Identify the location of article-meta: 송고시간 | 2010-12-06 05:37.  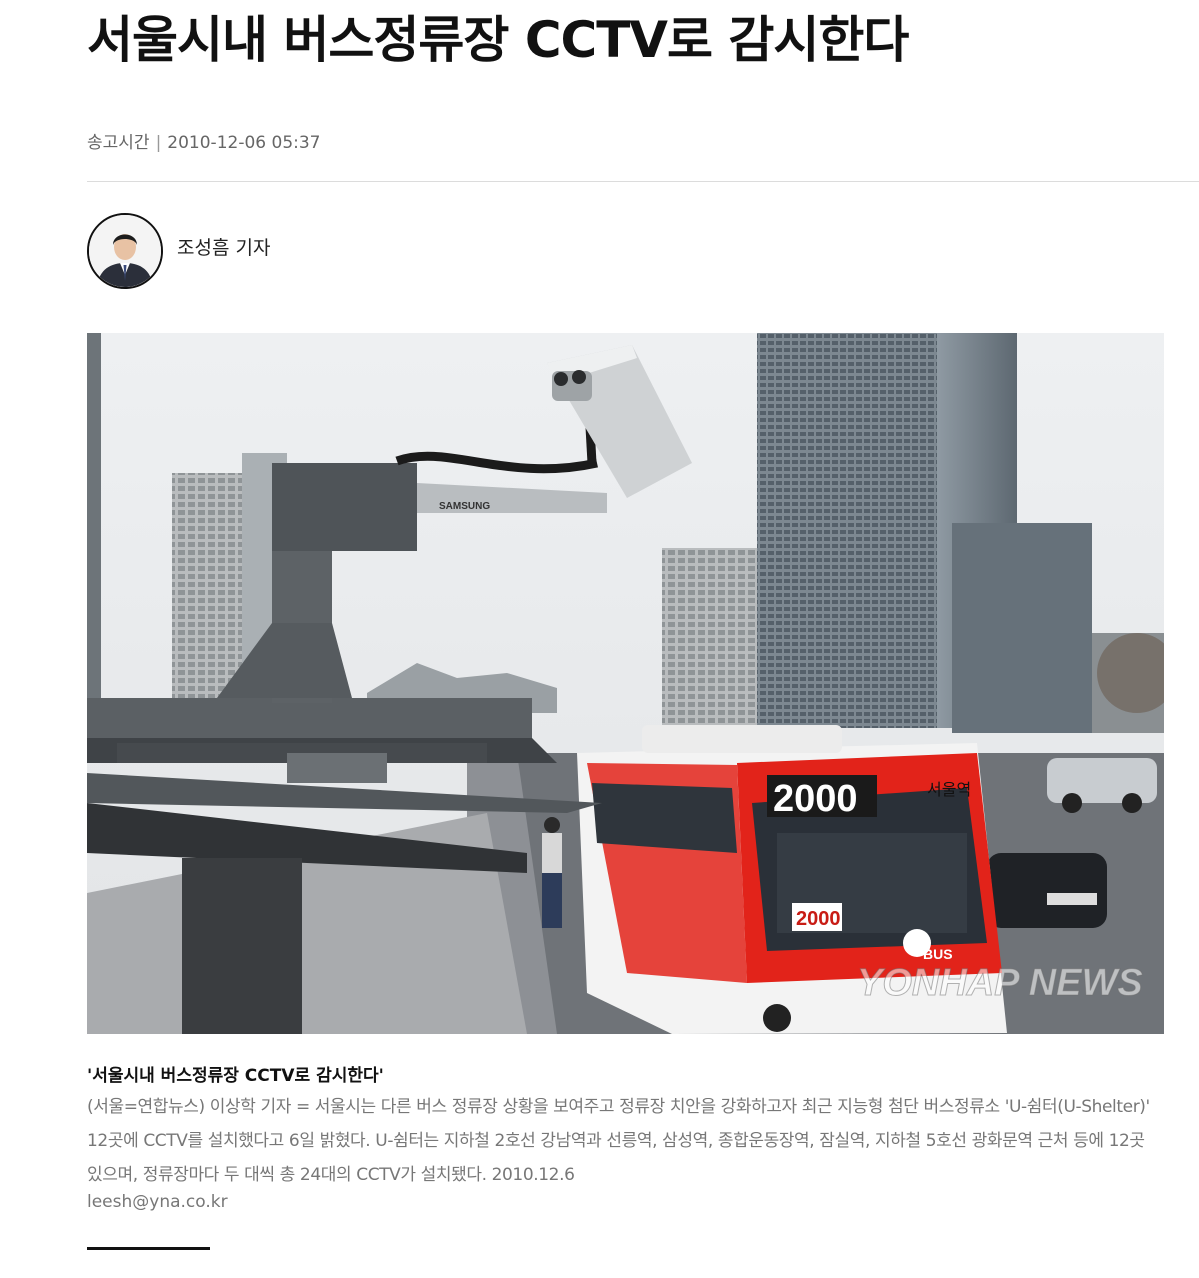
(204, 140).